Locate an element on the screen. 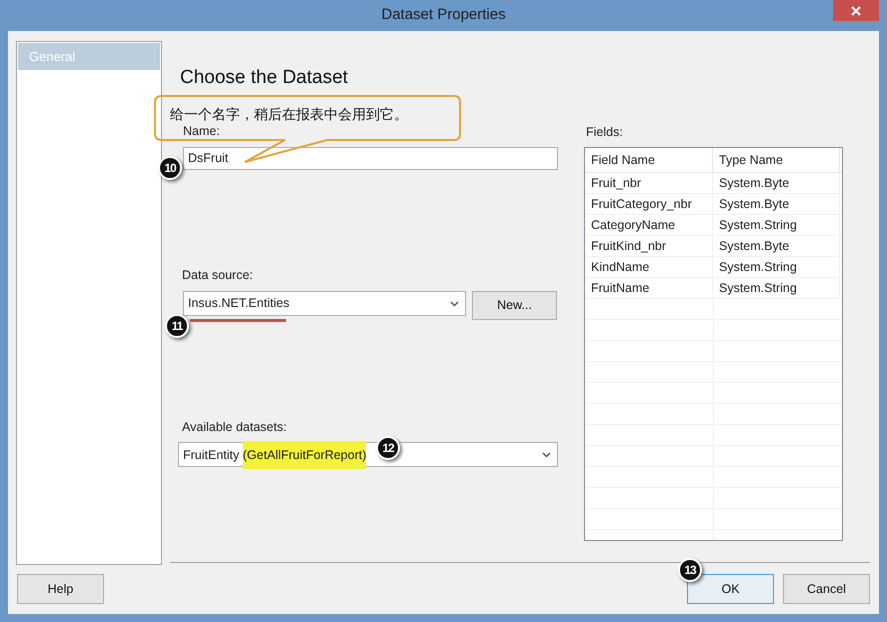 The width and height of the screenshot is (887, 622). table-cell: FruitKind_nbr is located at coordinates (649, 246).